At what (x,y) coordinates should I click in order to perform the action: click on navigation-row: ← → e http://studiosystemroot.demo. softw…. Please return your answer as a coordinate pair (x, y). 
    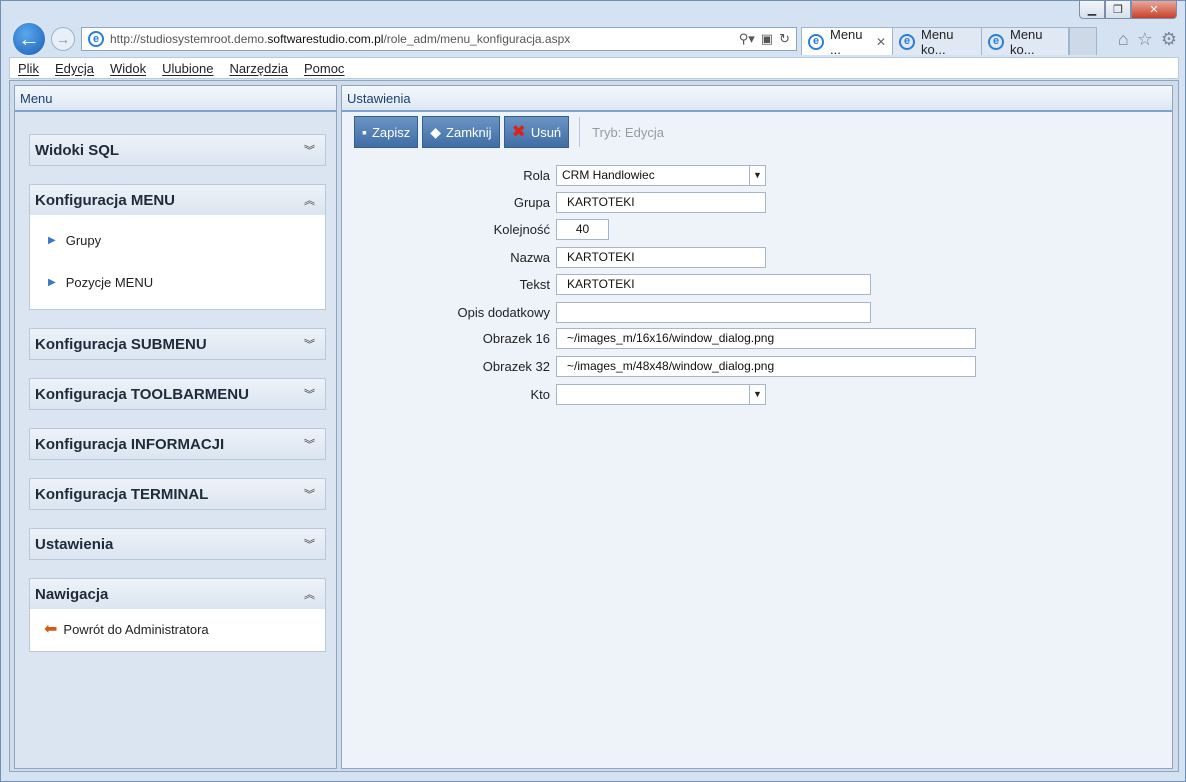
    Looking at the image, I should click on (593, 39).